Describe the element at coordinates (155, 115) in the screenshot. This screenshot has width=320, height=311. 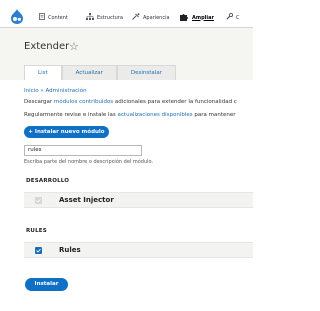
I see `available-updates-link: actualizaciones disponibles` at that location.